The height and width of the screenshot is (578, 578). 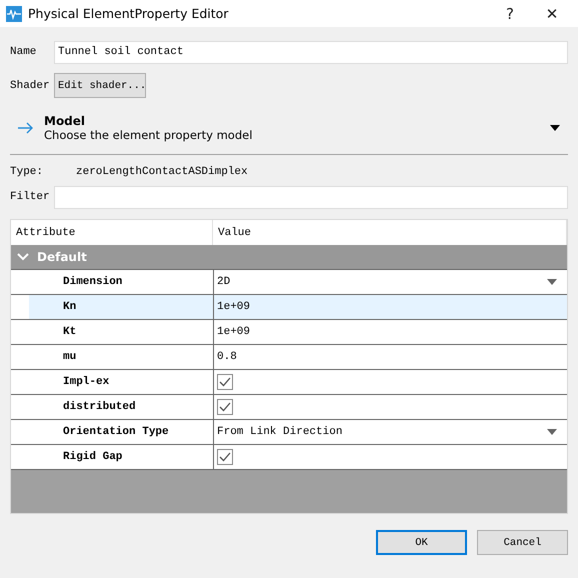 What do you see at coordinates (24, 52) in the screenshot?
I see `field-label: Name` at bounding box center [24, 52].